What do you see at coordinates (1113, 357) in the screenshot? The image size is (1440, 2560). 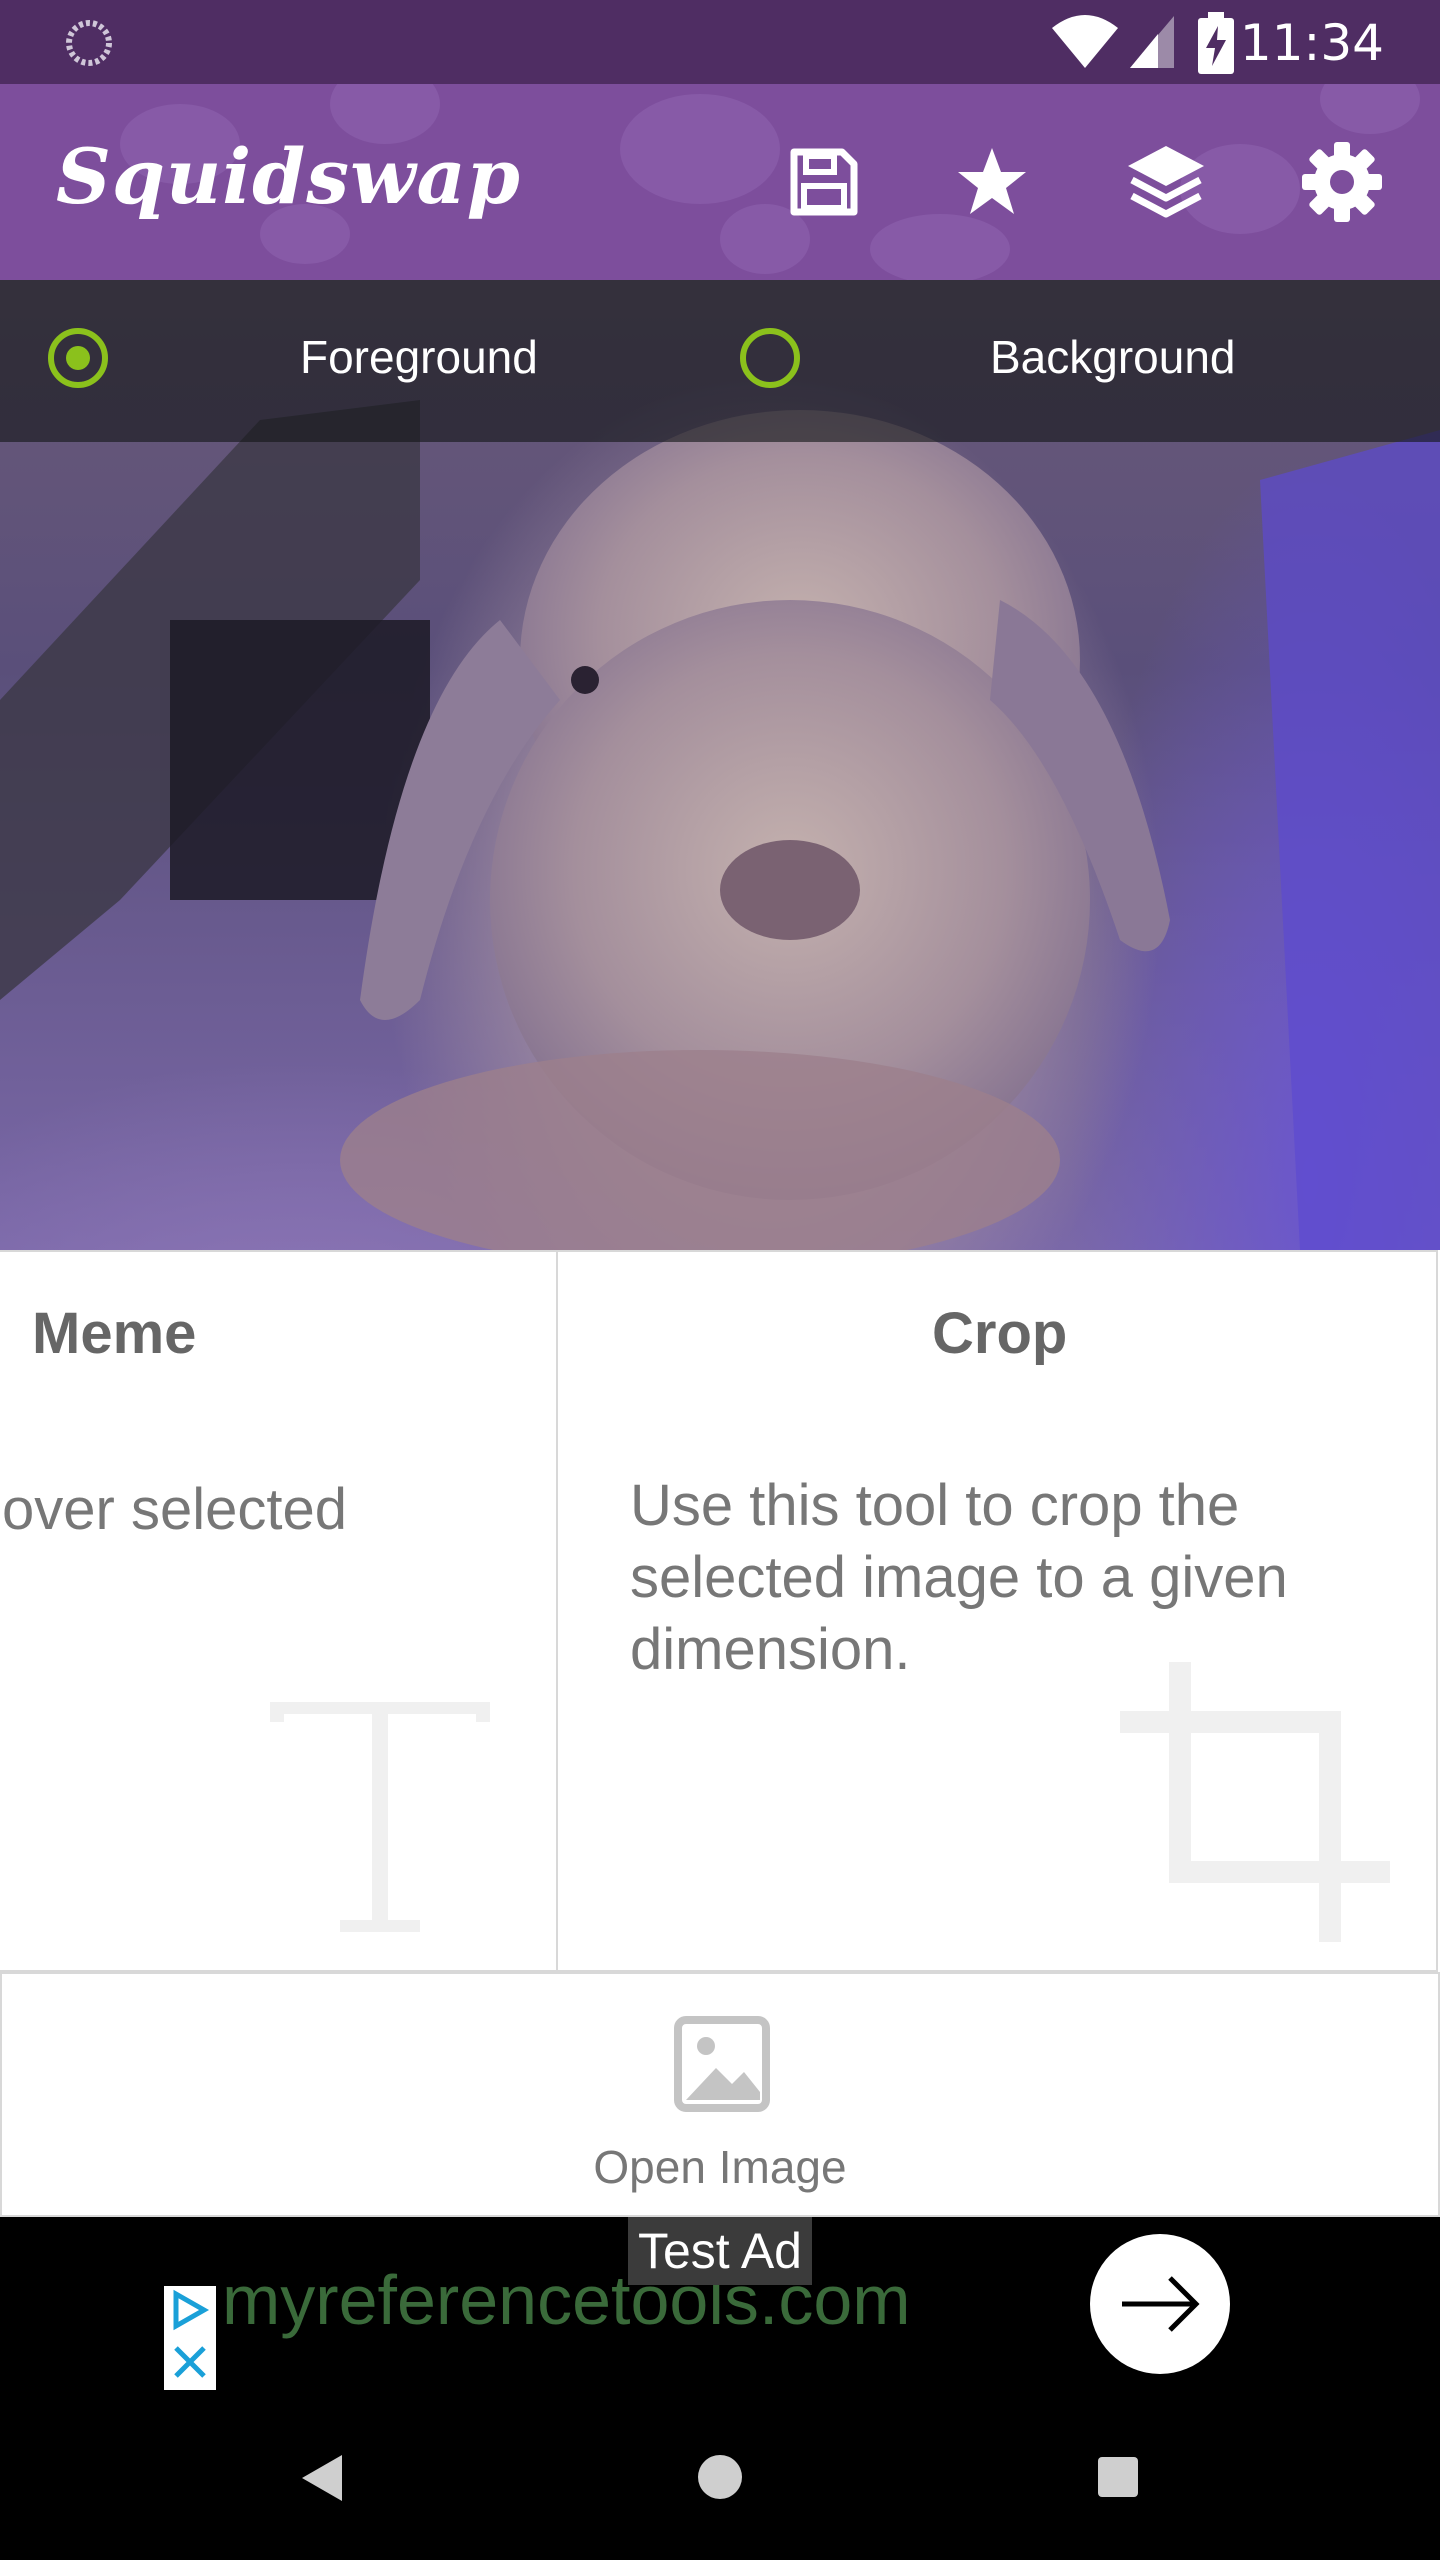 I see `background-label: Background` at bounding box center [1113, 357].